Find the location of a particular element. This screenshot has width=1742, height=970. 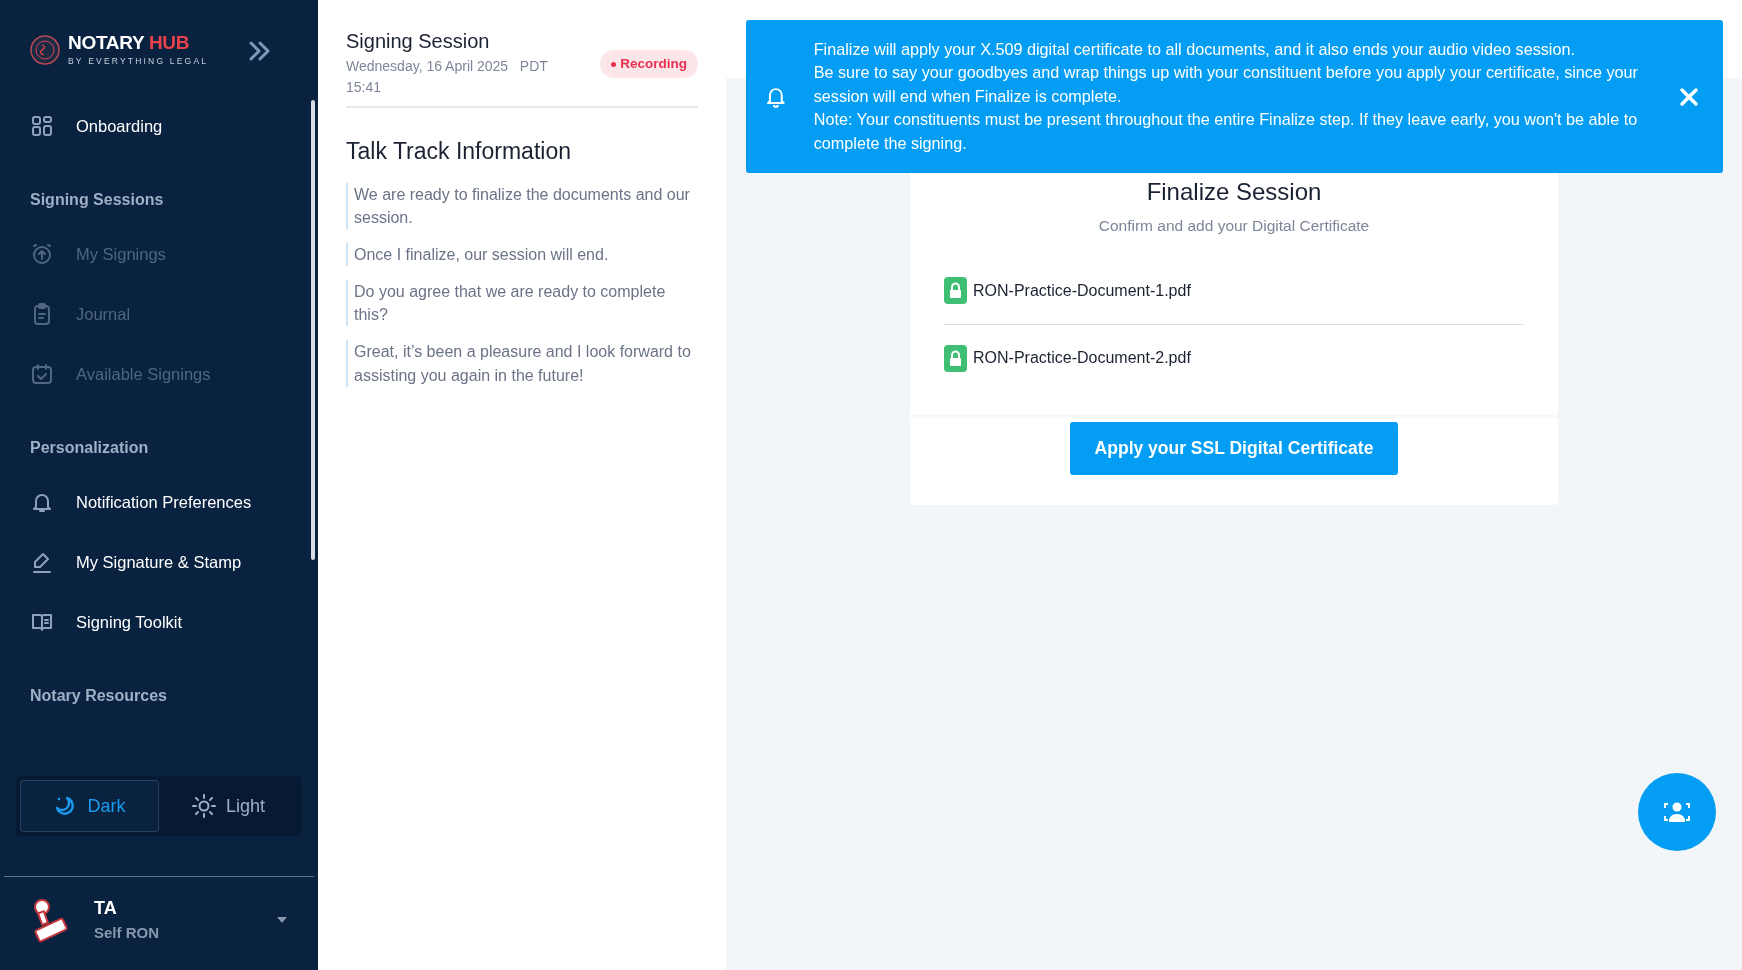

grid-icon is located at coordinates (42, 126).